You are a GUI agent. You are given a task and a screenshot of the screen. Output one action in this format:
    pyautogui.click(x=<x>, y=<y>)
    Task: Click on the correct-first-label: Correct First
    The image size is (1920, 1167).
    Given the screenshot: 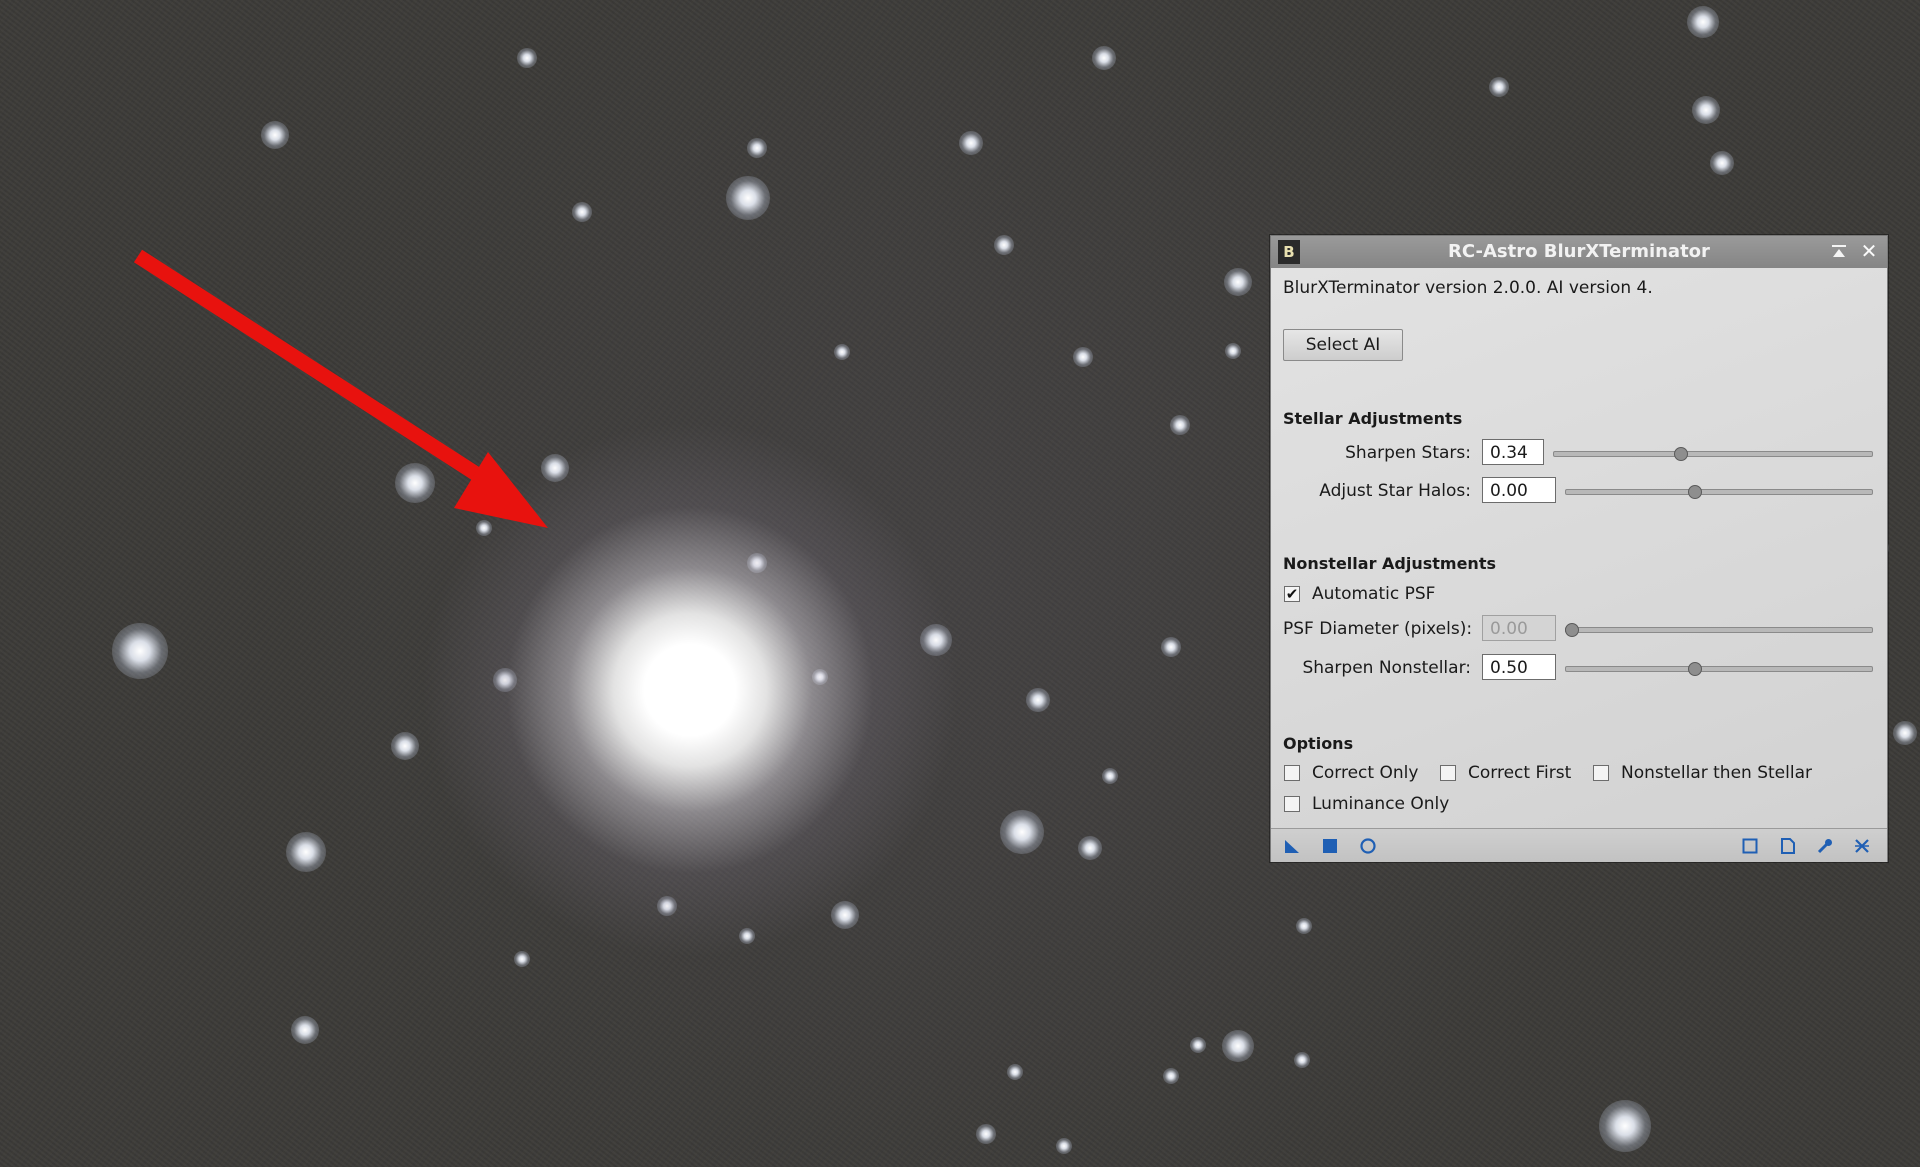 What is the action you would take?
    pyautogui.click(x=1520, y=773)
    